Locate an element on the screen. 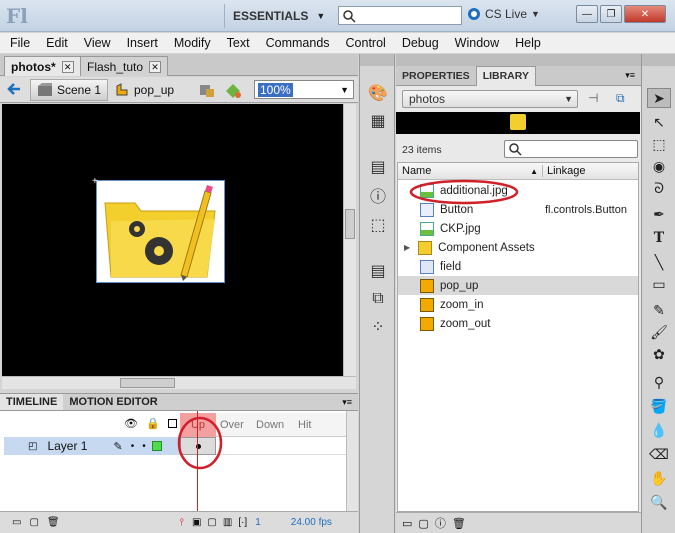 The image size is (675, 533). new-layer-icon: ▭ is located at coordinates (16, 522).